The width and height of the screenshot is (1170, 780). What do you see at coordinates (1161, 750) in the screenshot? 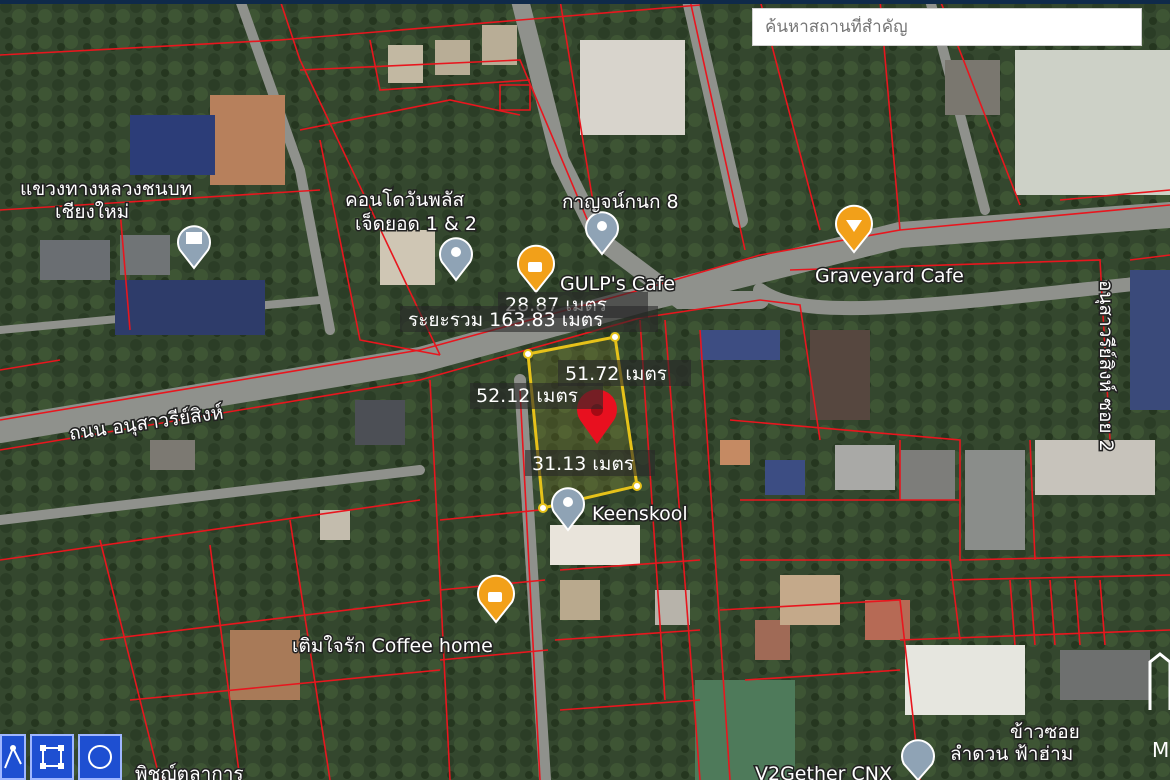
I see `brand-letter: M` at bounding box center [1161, 750].